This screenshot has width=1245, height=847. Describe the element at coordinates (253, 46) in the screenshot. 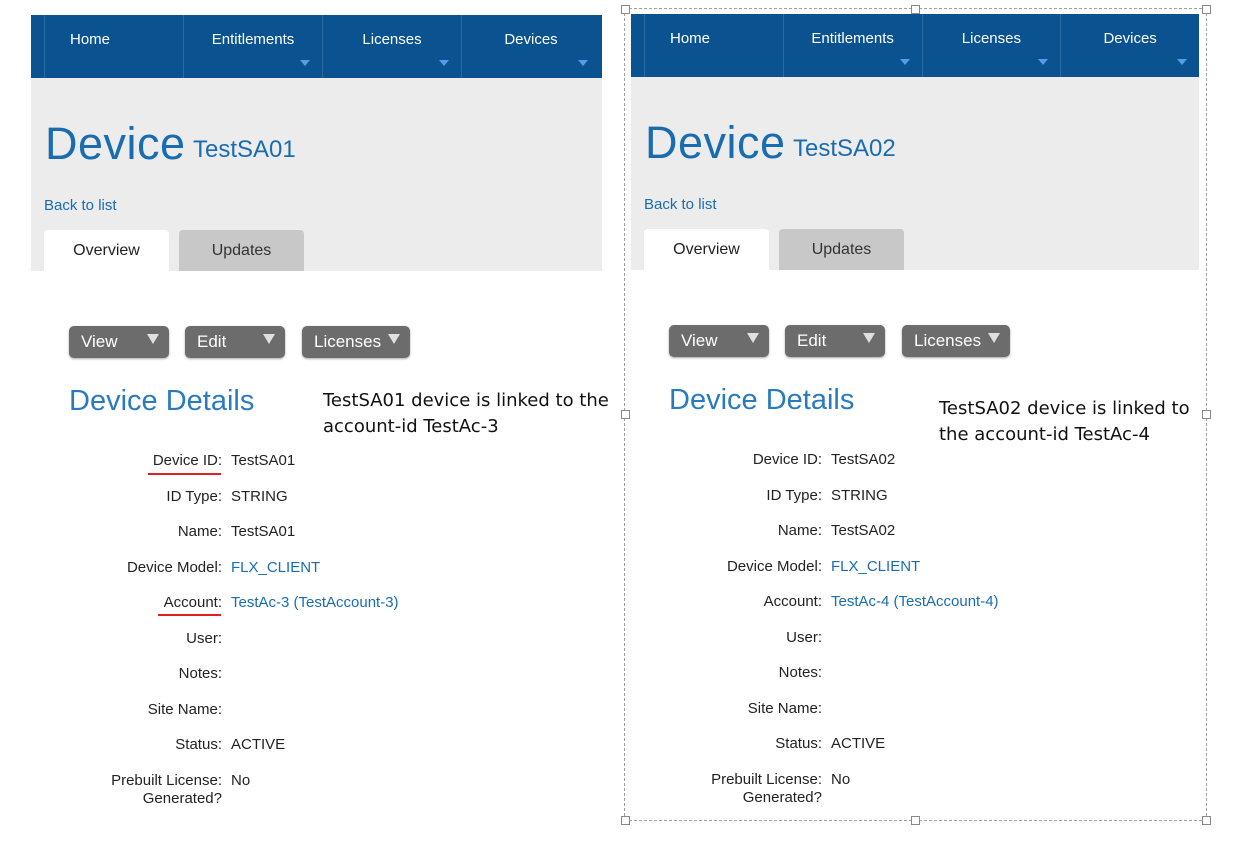

I see `nav-entitlements: Entitlements` at that location.